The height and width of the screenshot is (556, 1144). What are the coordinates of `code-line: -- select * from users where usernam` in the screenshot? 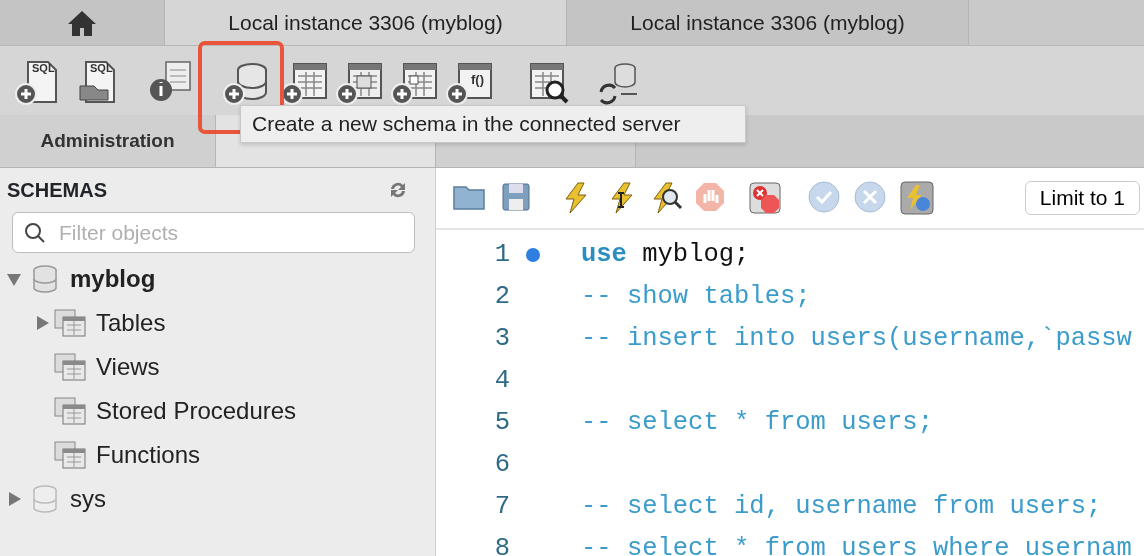 It's located at (856, 544).